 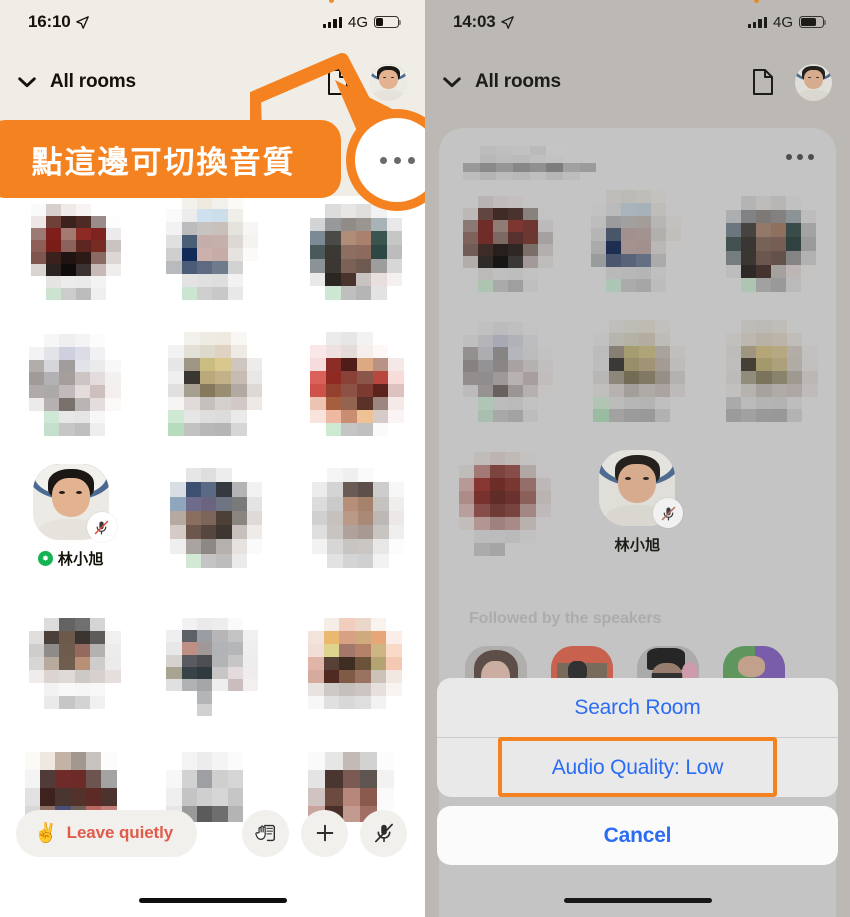 I want to click on speaker-tile-me: 林小旭, so click(x=71, y=529).